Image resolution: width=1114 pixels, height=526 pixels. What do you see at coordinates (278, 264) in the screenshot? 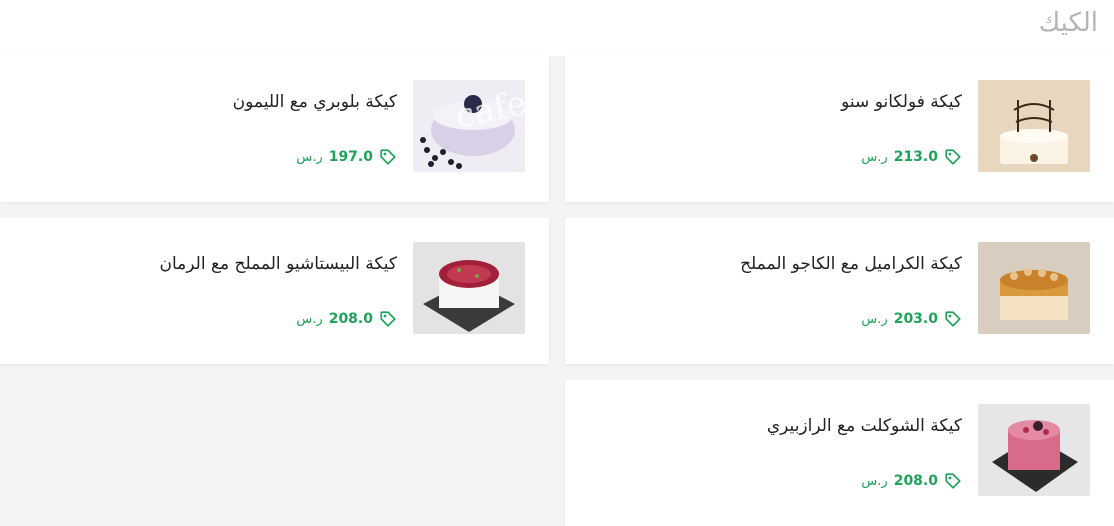
I see `product-name: كيكة البيستاشيو المملح مع الرمان` at bounding box center [278, 264].